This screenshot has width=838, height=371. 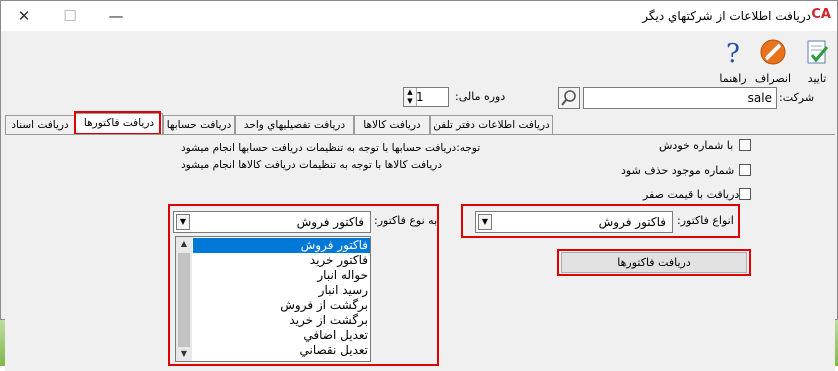 I want to click on minimize-button: —, so click(x=116, y=16).